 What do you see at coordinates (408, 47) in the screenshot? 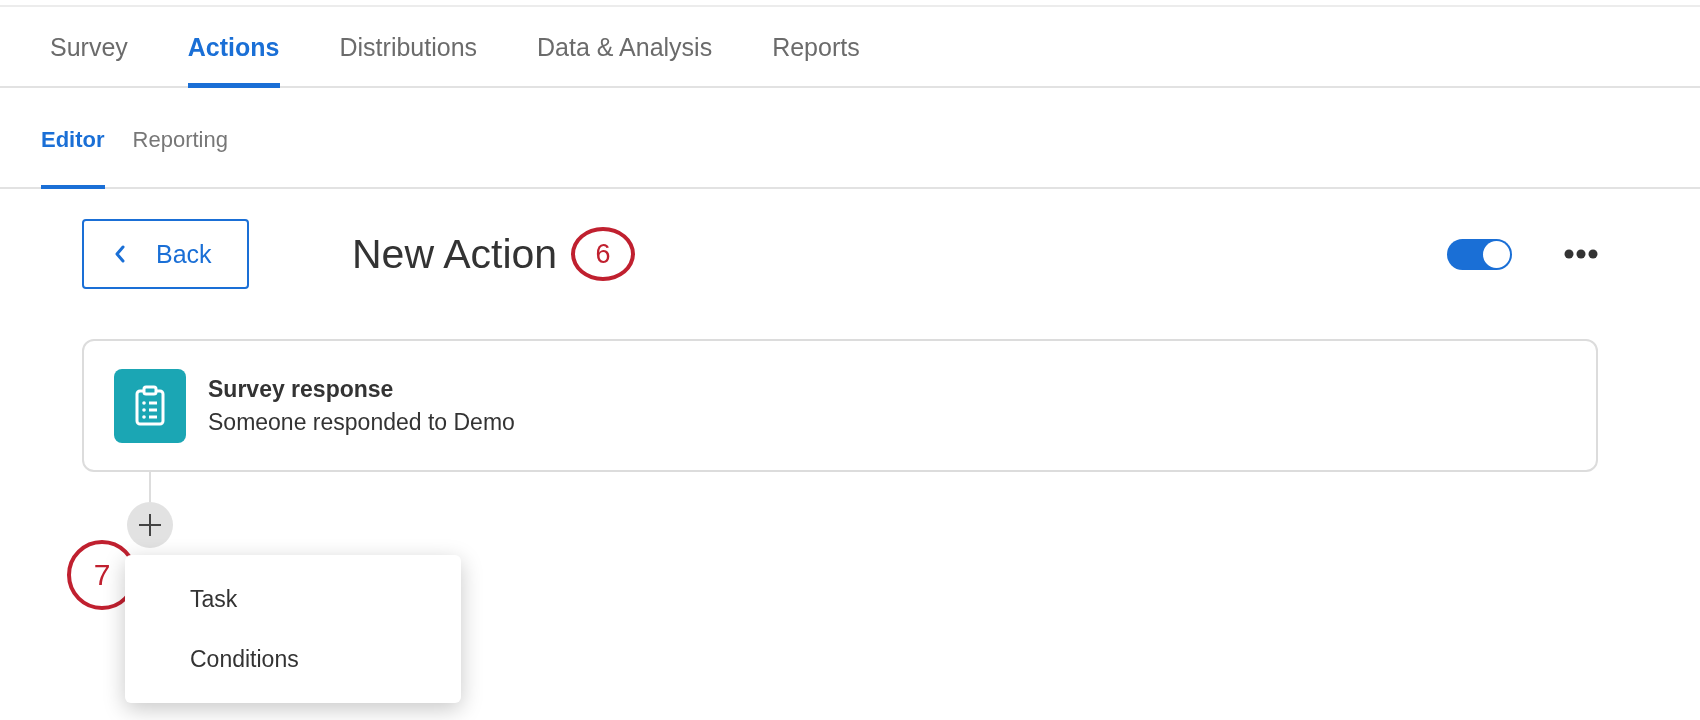
I see `tab: Distributions` at bounding box center [408, 47].